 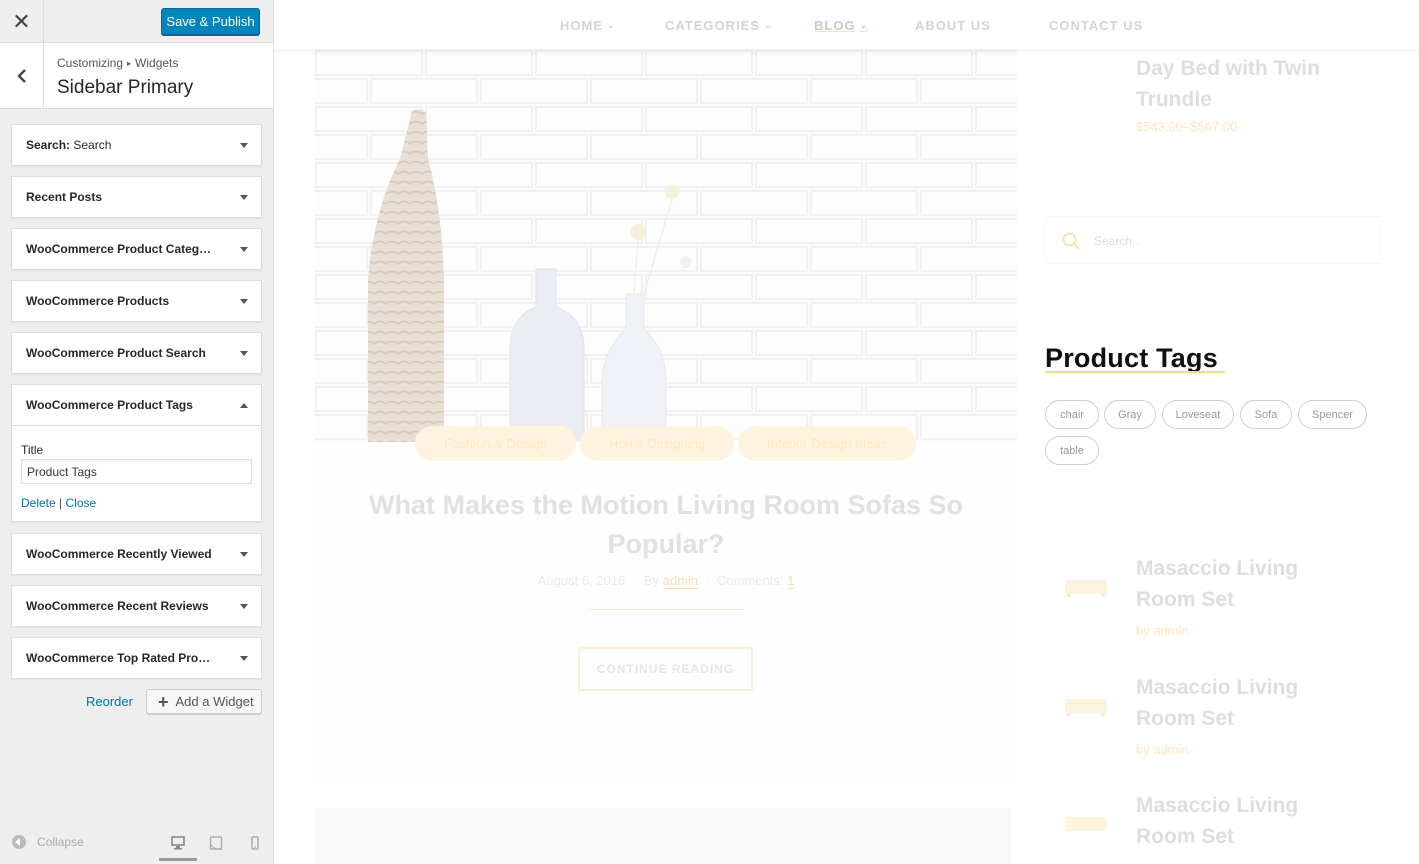 I want to click on collapse-icon, so click(x=19, y=842).